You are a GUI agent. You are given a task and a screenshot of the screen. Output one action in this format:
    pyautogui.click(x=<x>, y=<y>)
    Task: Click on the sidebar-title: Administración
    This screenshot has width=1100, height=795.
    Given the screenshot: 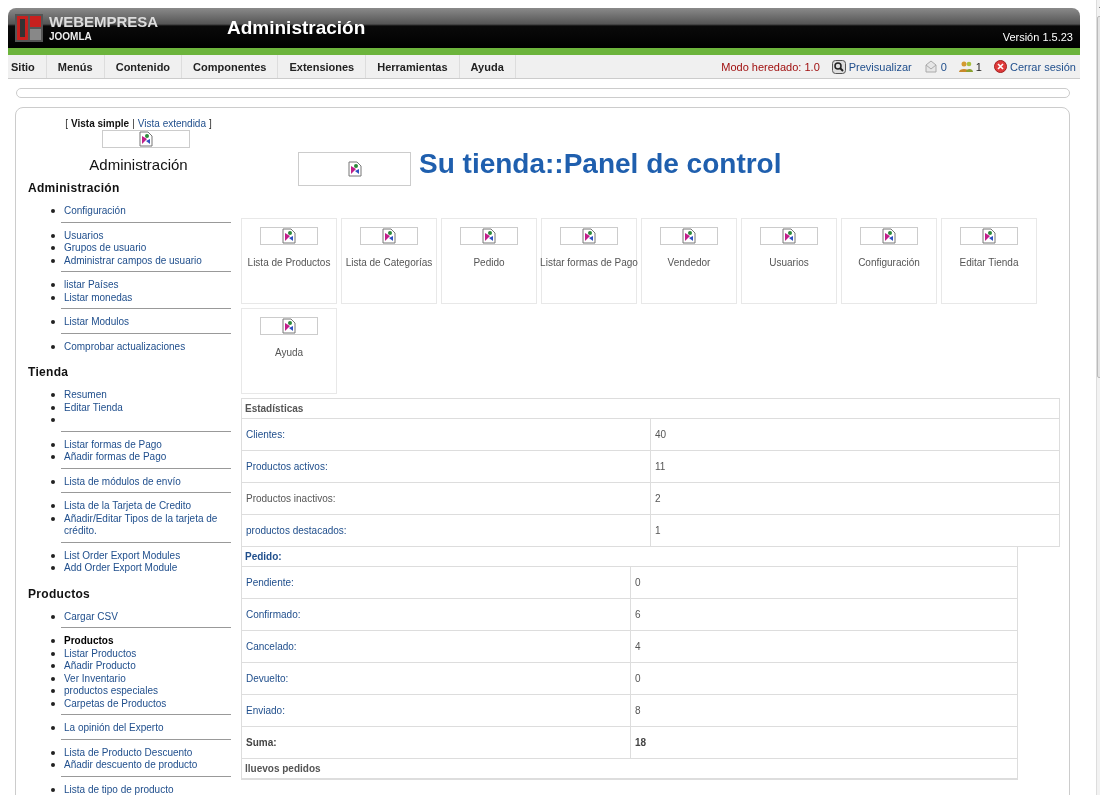 What is the action you would take?
    pyautogui.click(x=138, y=164)
    